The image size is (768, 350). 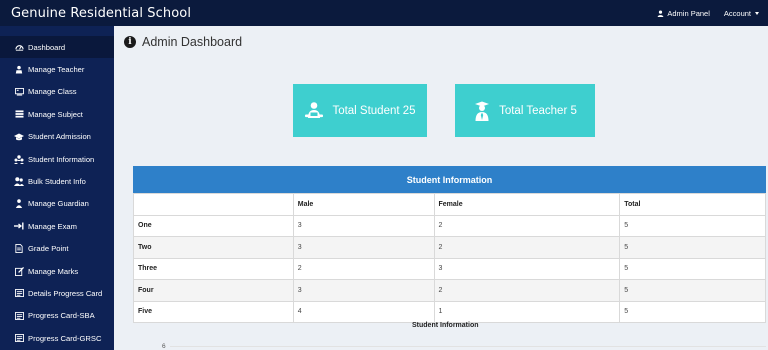 I want to click on sidebar-item-manage-teacher: Manage Teacher, so click(x=57, y=69).